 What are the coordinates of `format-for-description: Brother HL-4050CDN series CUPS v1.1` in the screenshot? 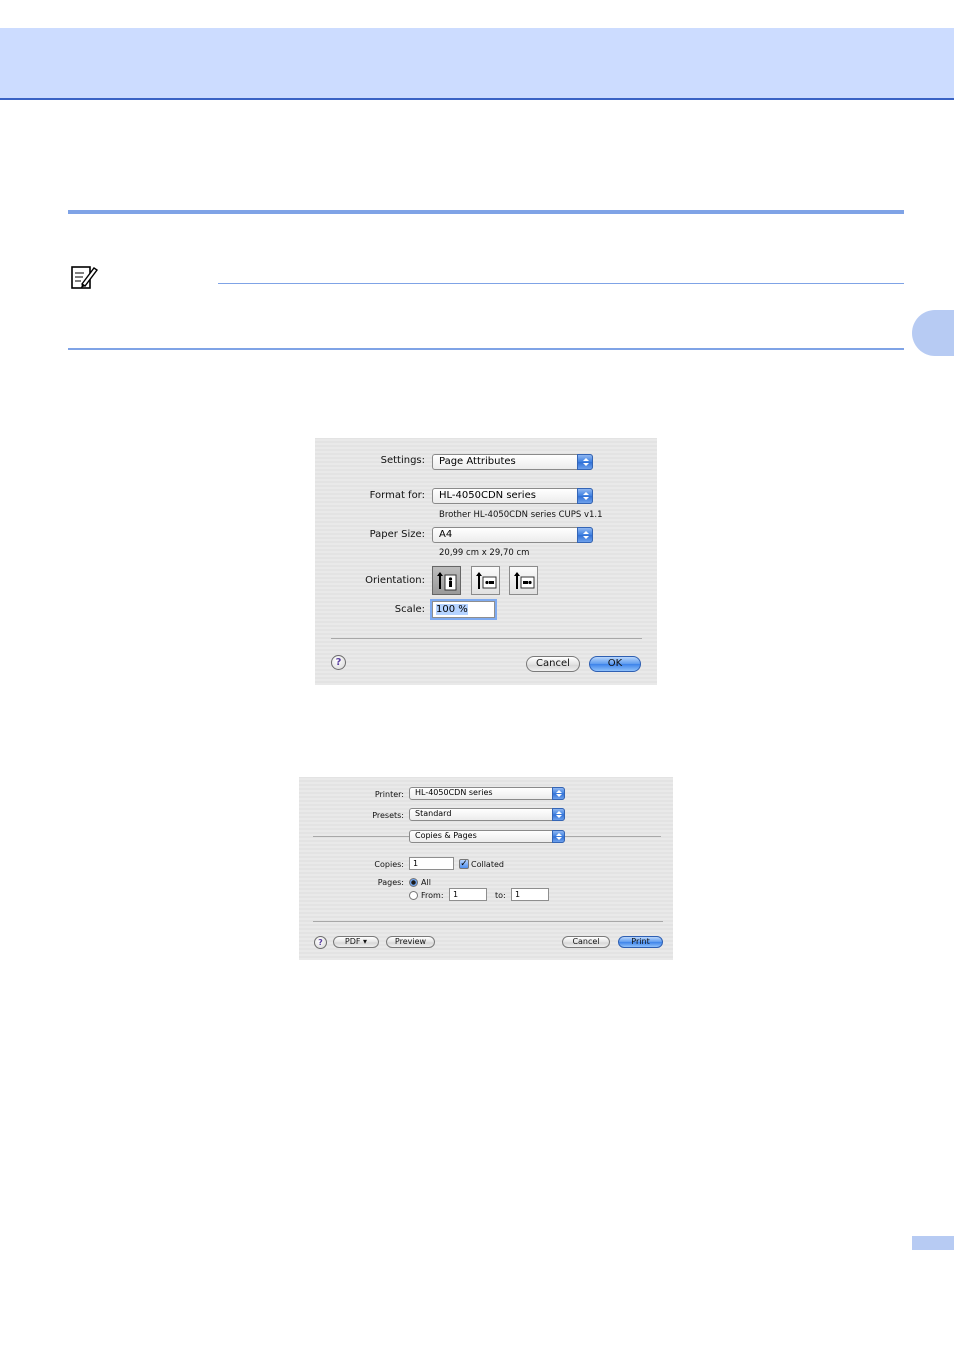 It's located at (521, 515).